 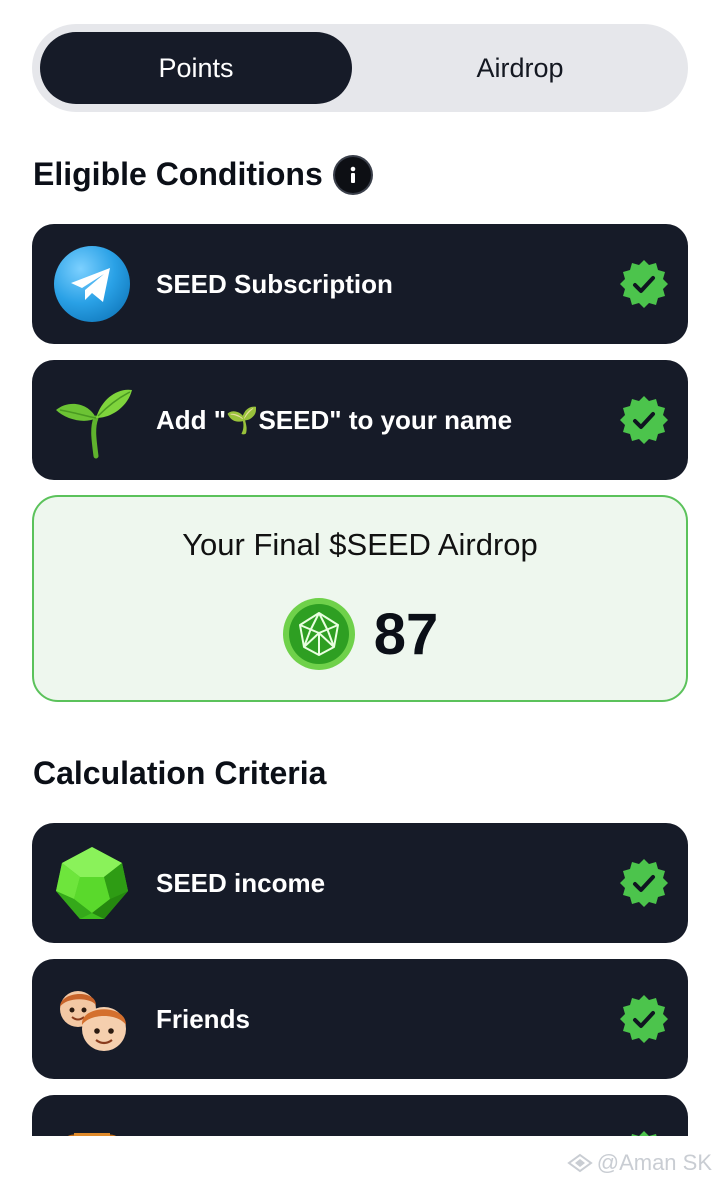 What do you see at coordinates (196, 68) in the screenshot?
I see `tab-points: Points` at bounding box center [196, 68].